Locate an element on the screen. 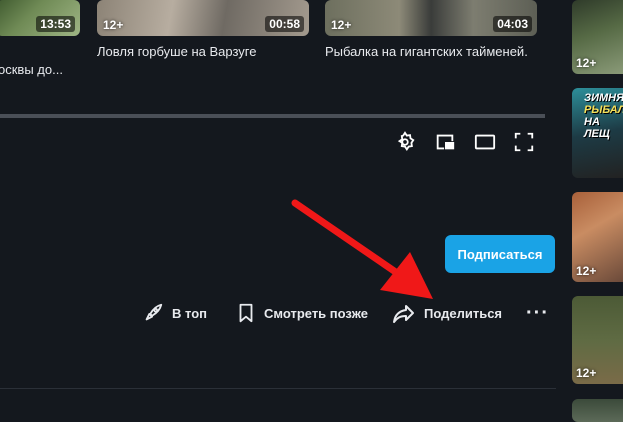  bookmark-icon is located at coordinates (246, 313).